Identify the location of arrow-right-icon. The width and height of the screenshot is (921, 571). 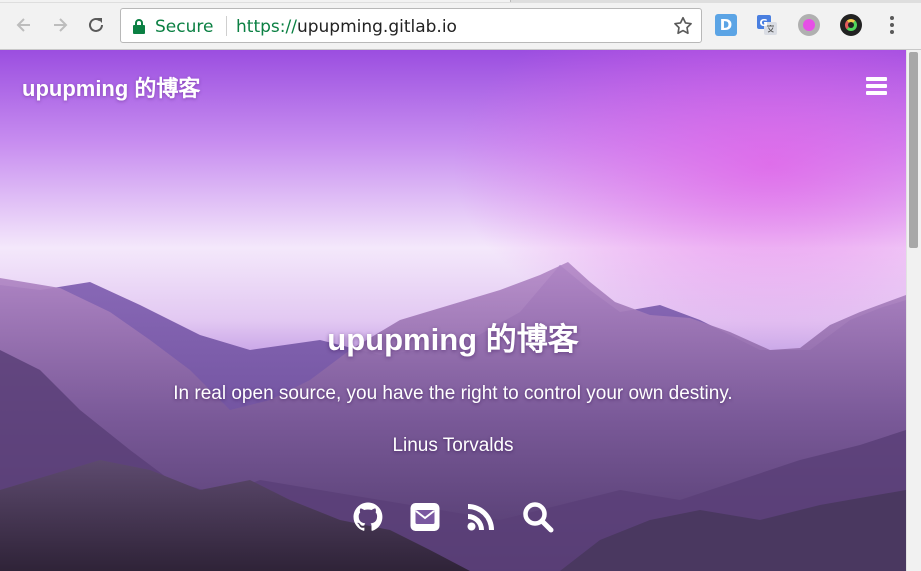
(61, 25).